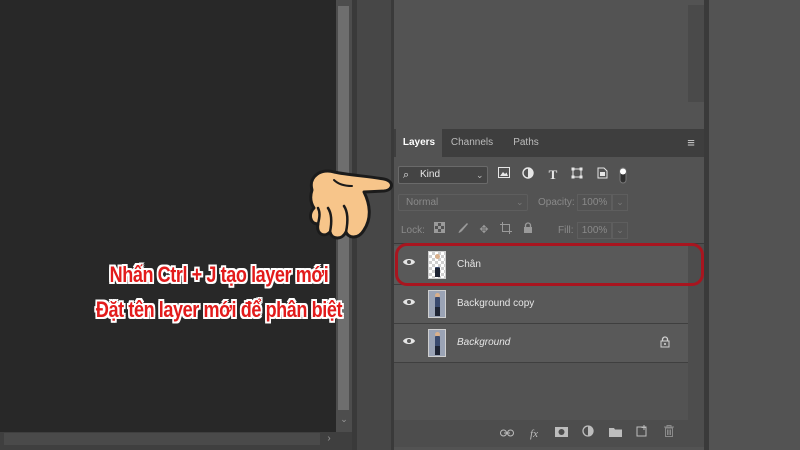 The image size is (800, 450). Describe the element at coordinates (553, 175) in the screenshot. I see `type-filter-icon: T` at that location.